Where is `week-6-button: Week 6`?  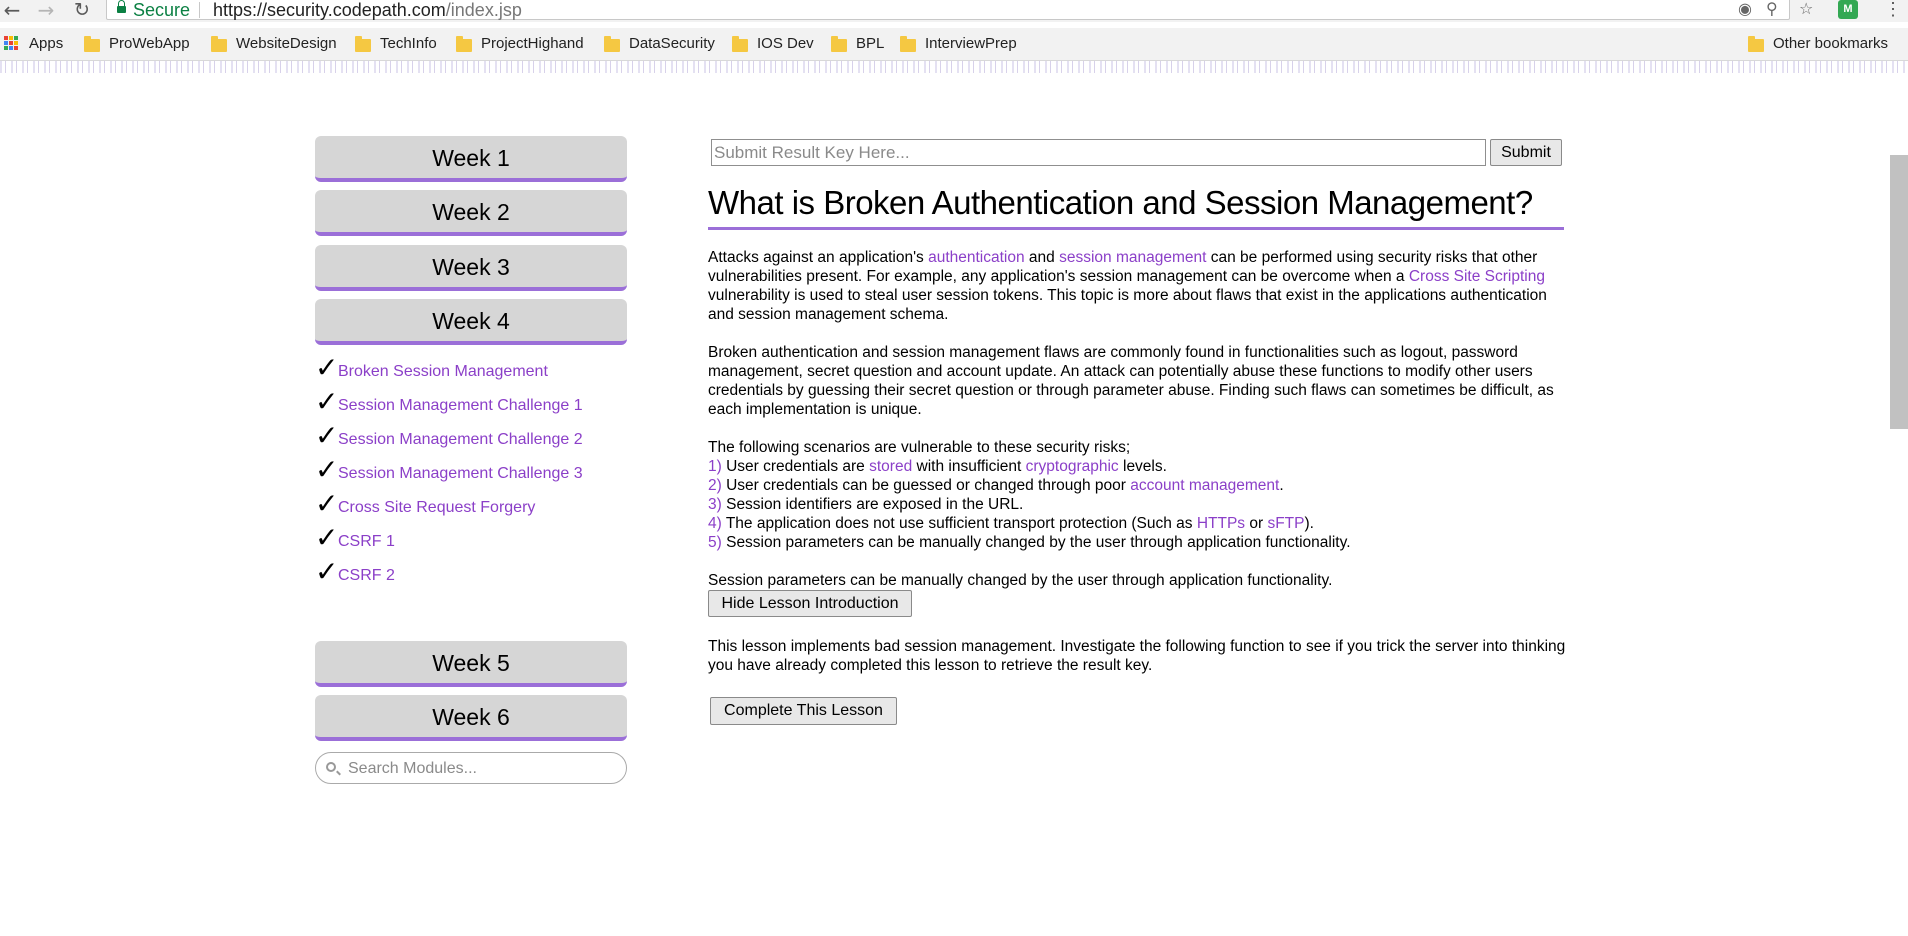
week-6-button: Week 6 is located at coordinates (471, 718).